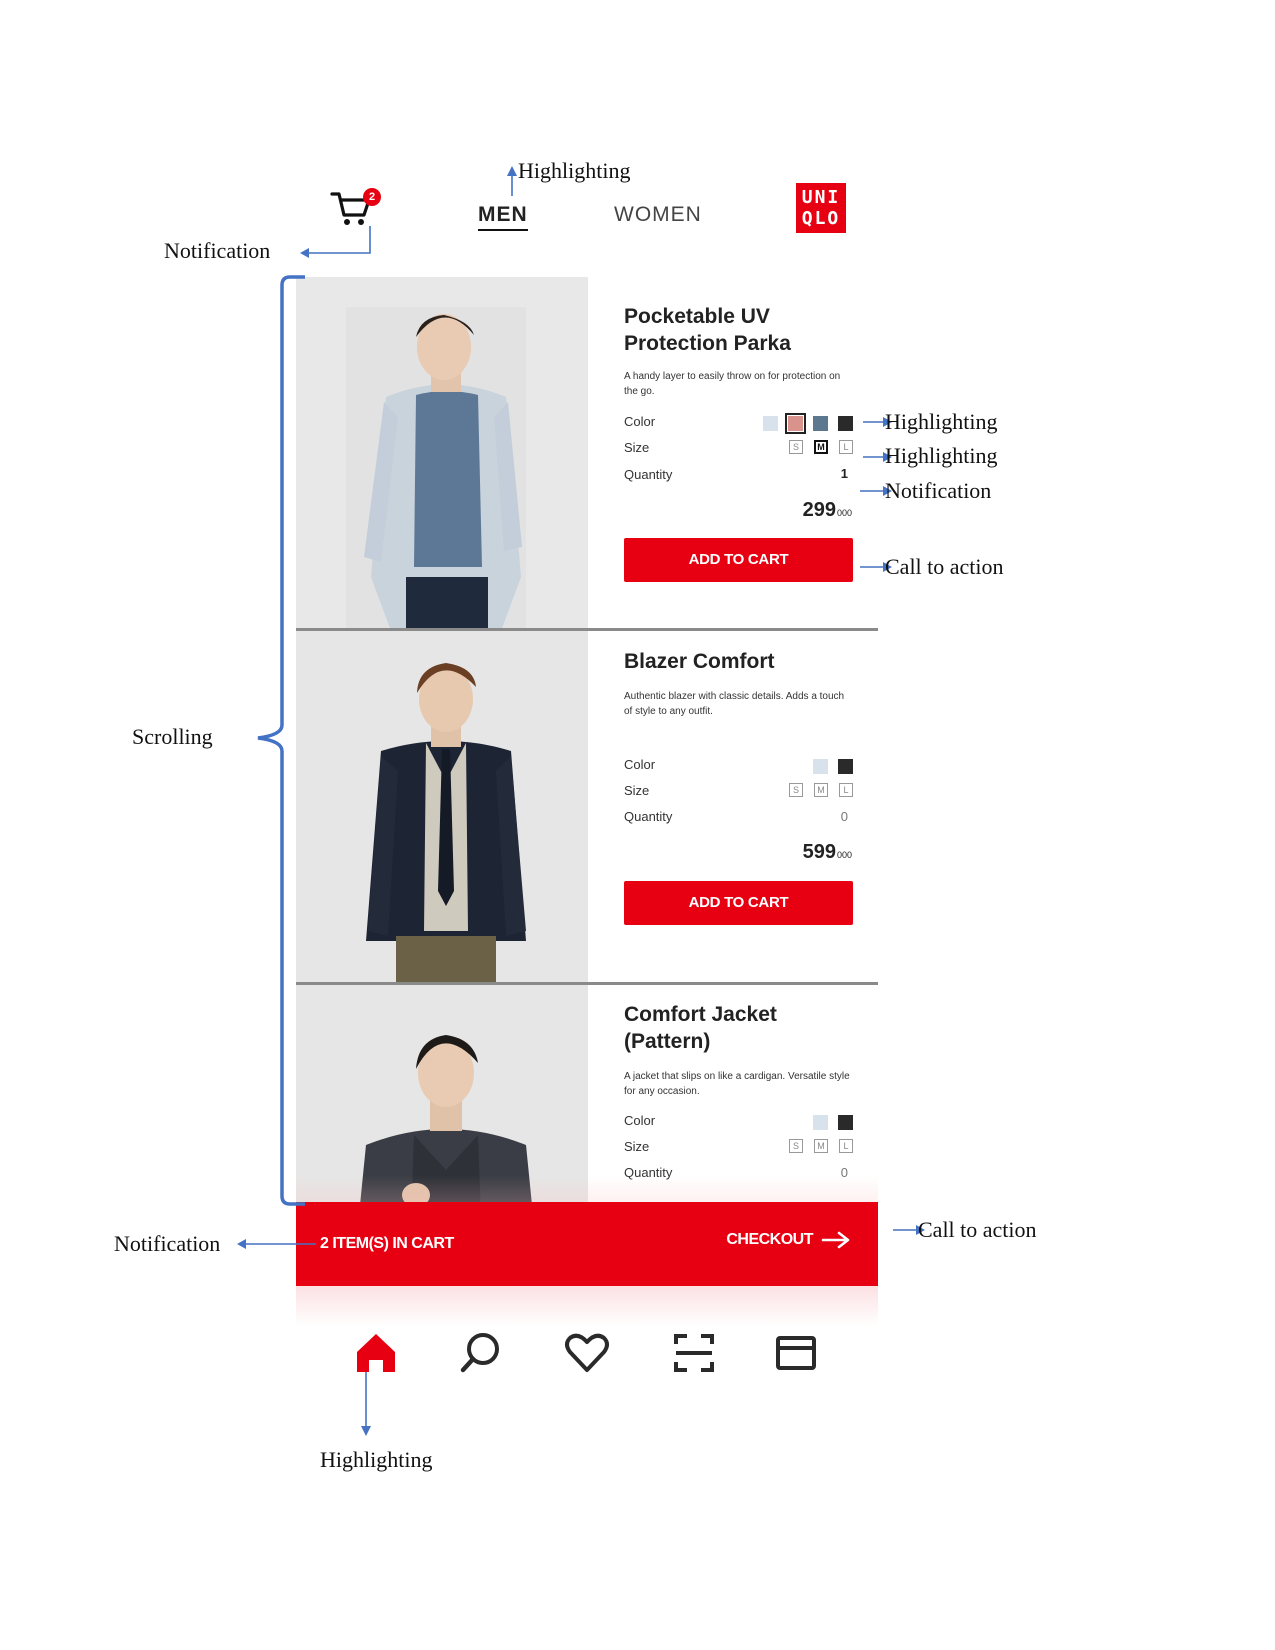 The width and height of the screenshot is (1275, 1650). Describe the element at coordinates (699, 661) in the screenshot. I see `product-title: Blazer Comfort` at that location.